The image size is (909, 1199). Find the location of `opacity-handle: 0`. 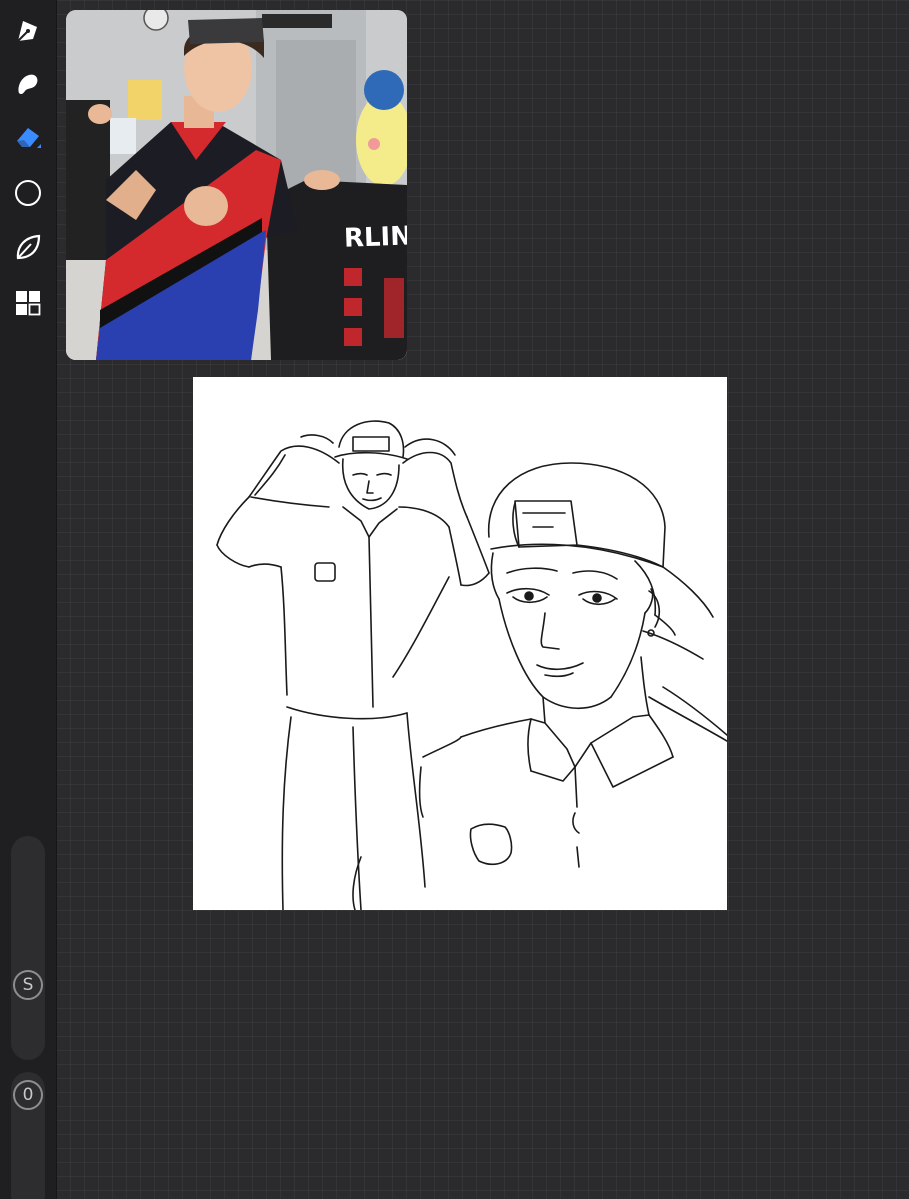

opacity-handle: 0 is located at coordinates (28, 1095).